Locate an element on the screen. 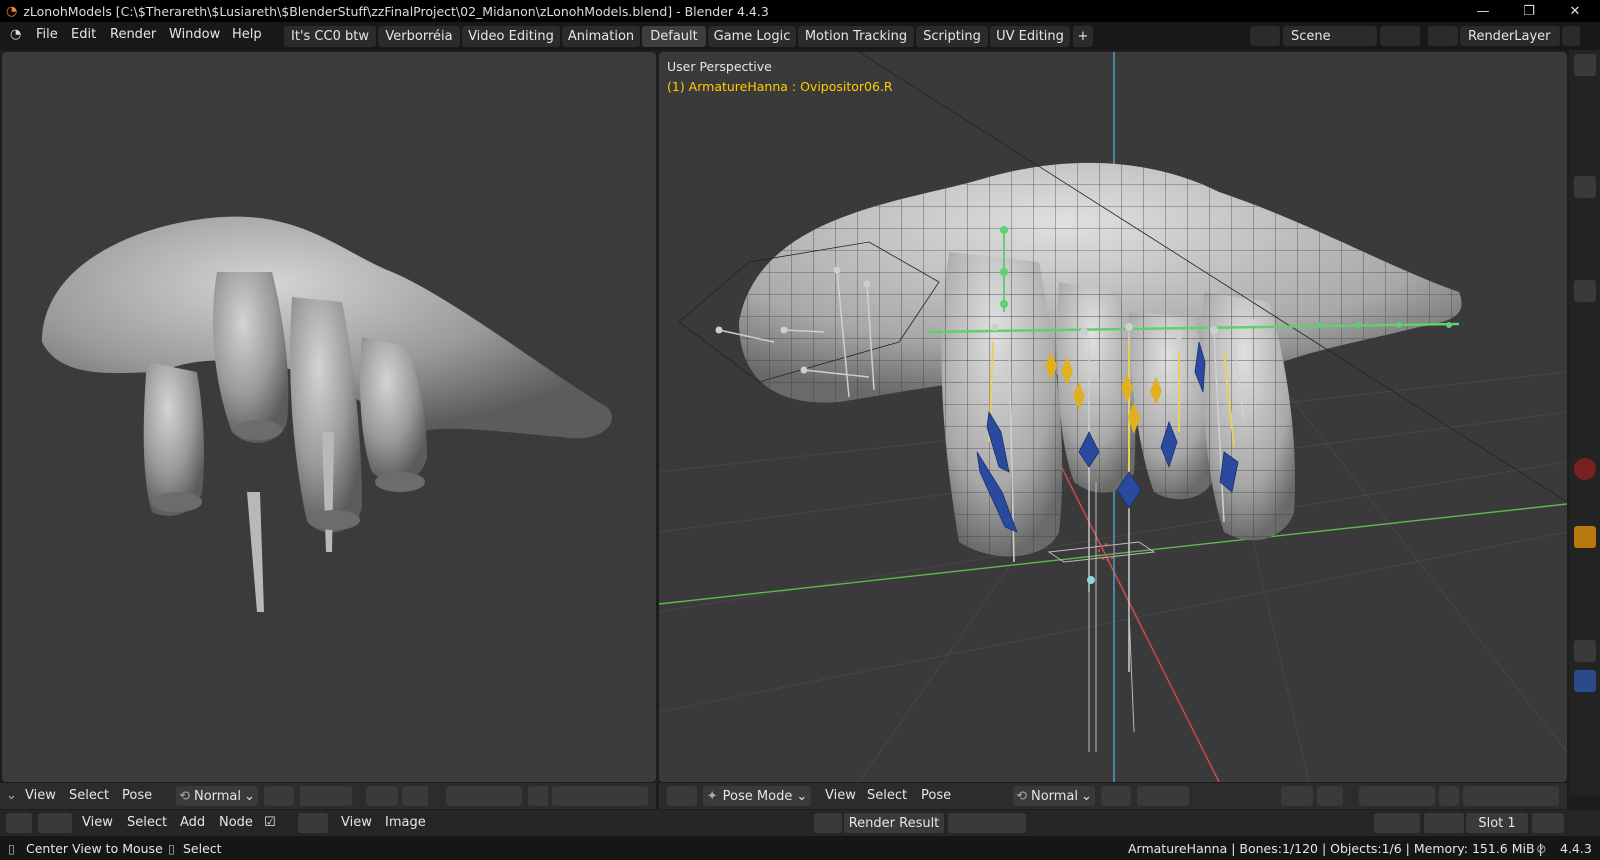 Image resolution: width=1600 pixels, height=860 pixels. scene-new-icon is located at coordinates (1400, 36).